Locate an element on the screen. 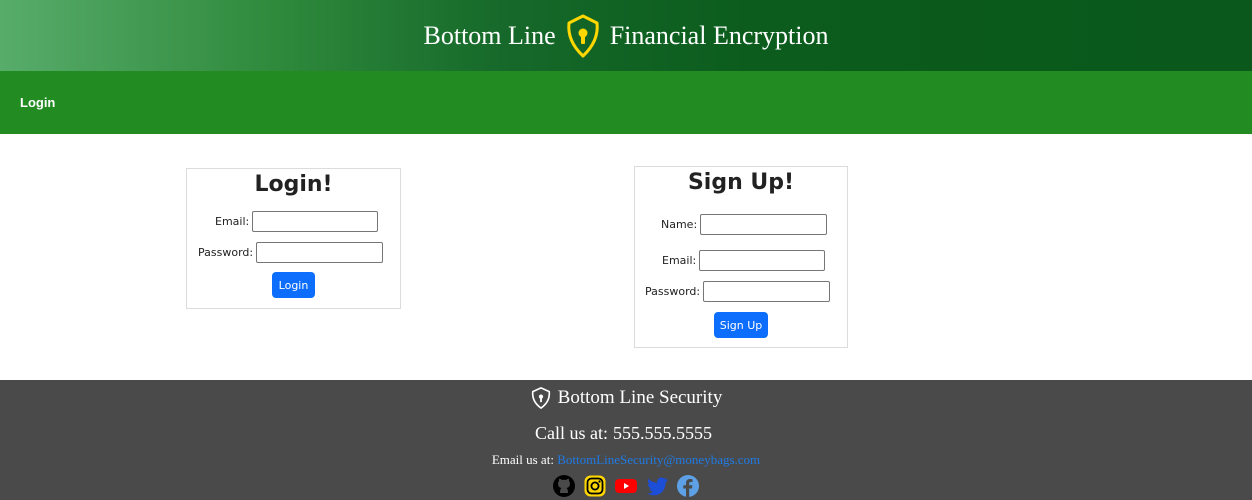 The height and width of the screenshot is (500, 1252). navbar: Login is located at coordinates (626, 102).